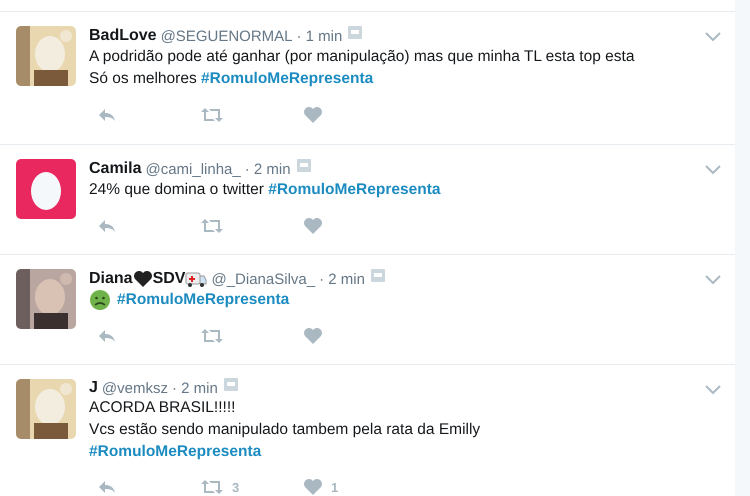  I want to click on user-handle: @_DianaSilva_, so click(263, 279).